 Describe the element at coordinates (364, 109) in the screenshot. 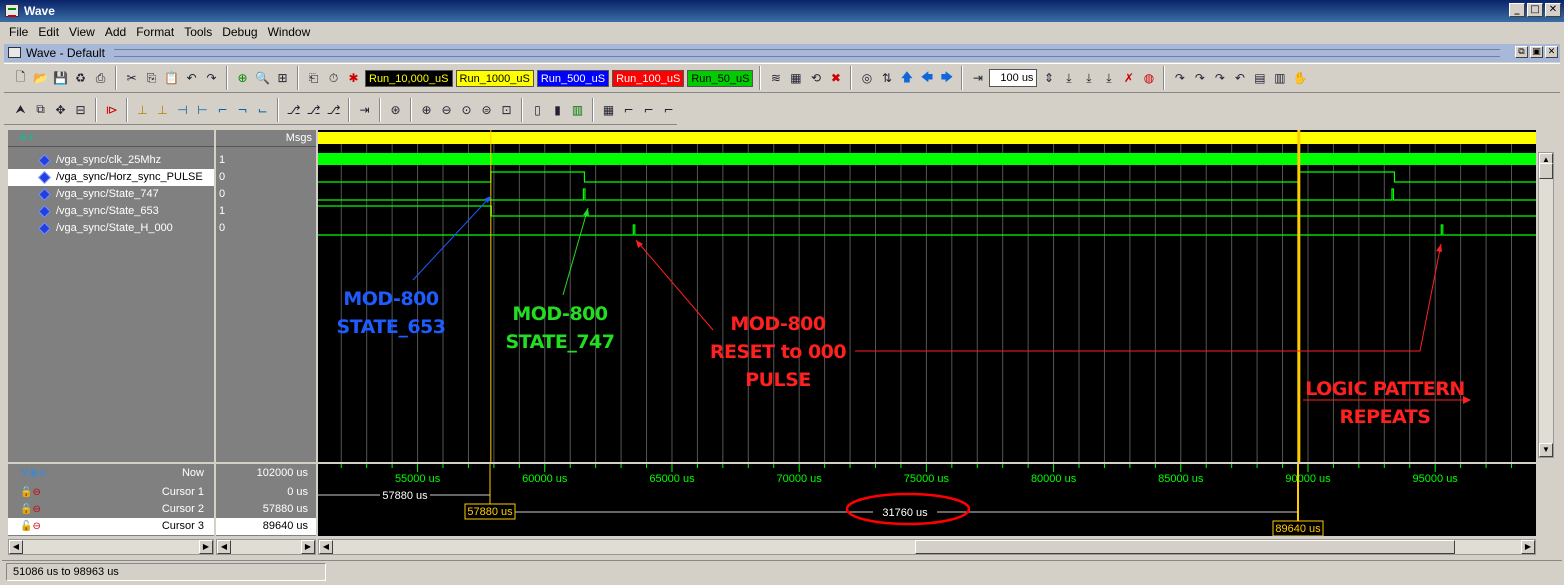

I see `combine-signals-icon: ⇥` at that location.